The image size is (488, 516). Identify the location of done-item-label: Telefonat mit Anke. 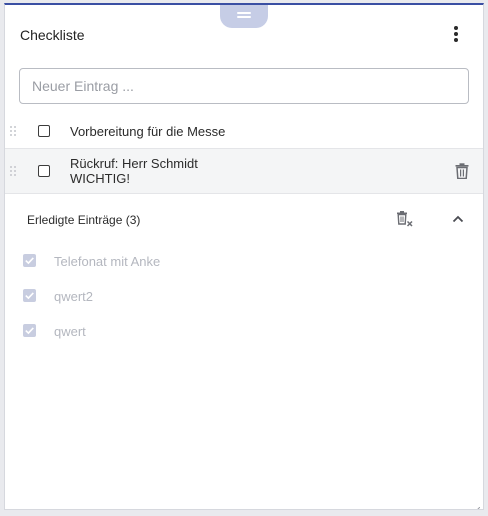
(107, 261).